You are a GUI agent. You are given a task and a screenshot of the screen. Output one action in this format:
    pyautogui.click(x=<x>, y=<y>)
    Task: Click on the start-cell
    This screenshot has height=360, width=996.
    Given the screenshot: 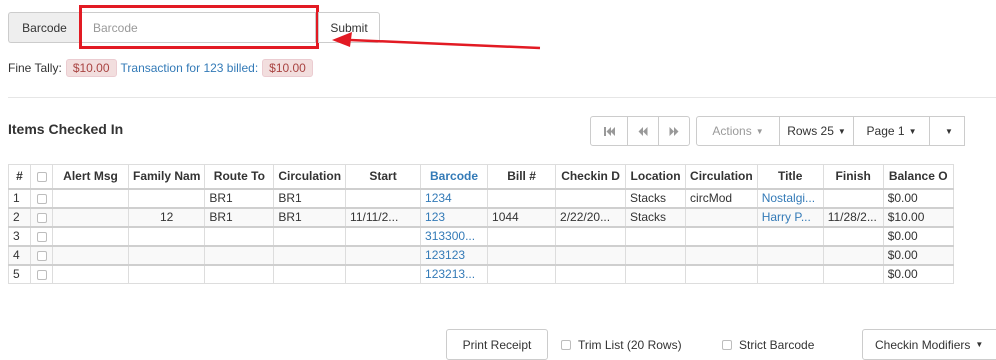 What is the action you would take?
    pyautogui.click(x=383, y=236)
    